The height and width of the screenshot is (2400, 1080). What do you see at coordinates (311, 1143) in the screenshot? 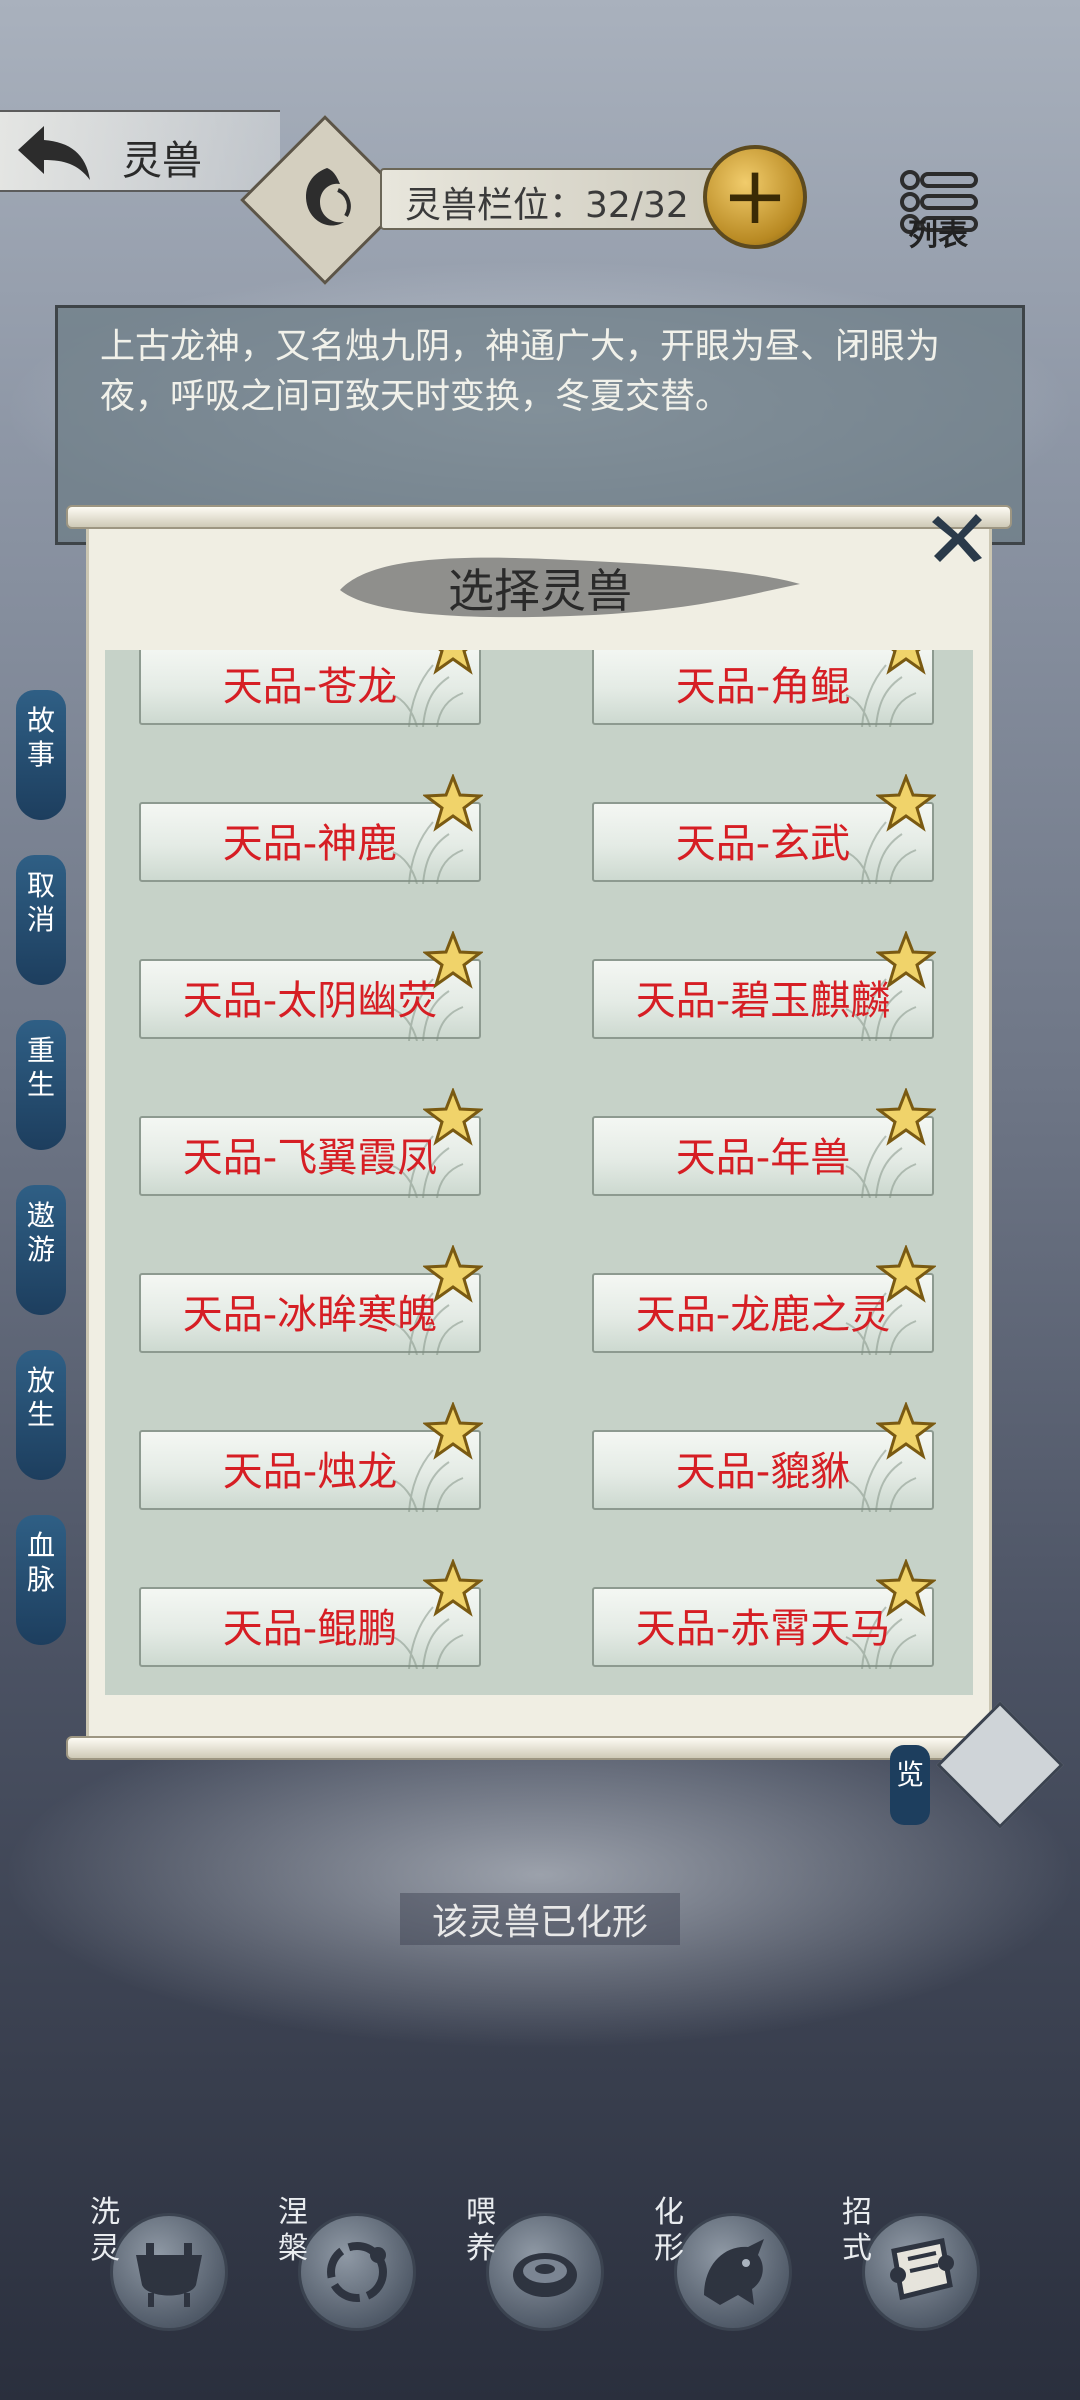
I see `beast-option: 天品-飞翼霞凤` at bounding box center [311, 1143].